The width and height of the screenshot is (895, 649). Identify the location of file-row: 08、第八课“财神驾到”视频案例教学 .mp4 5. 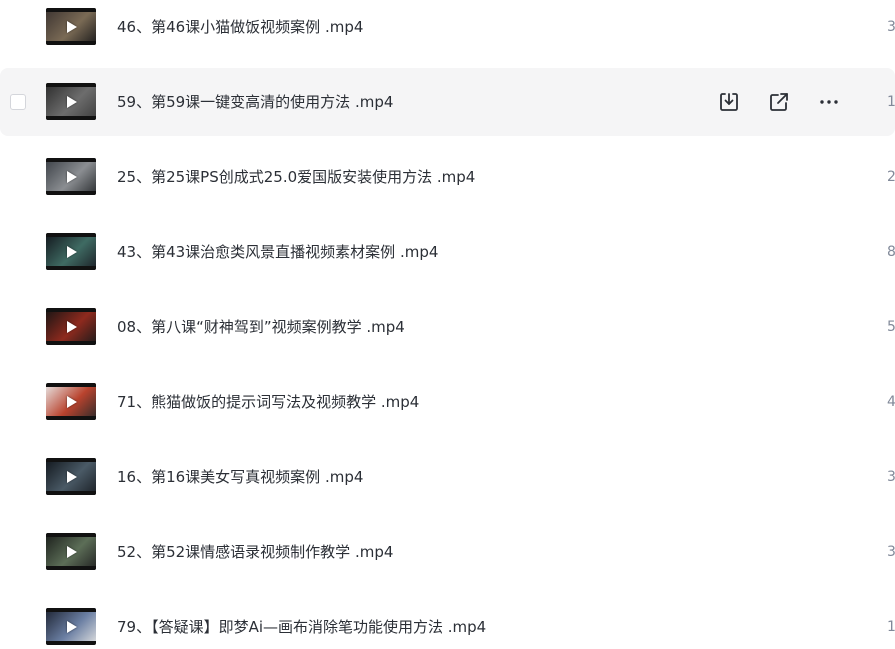
(447, 327).